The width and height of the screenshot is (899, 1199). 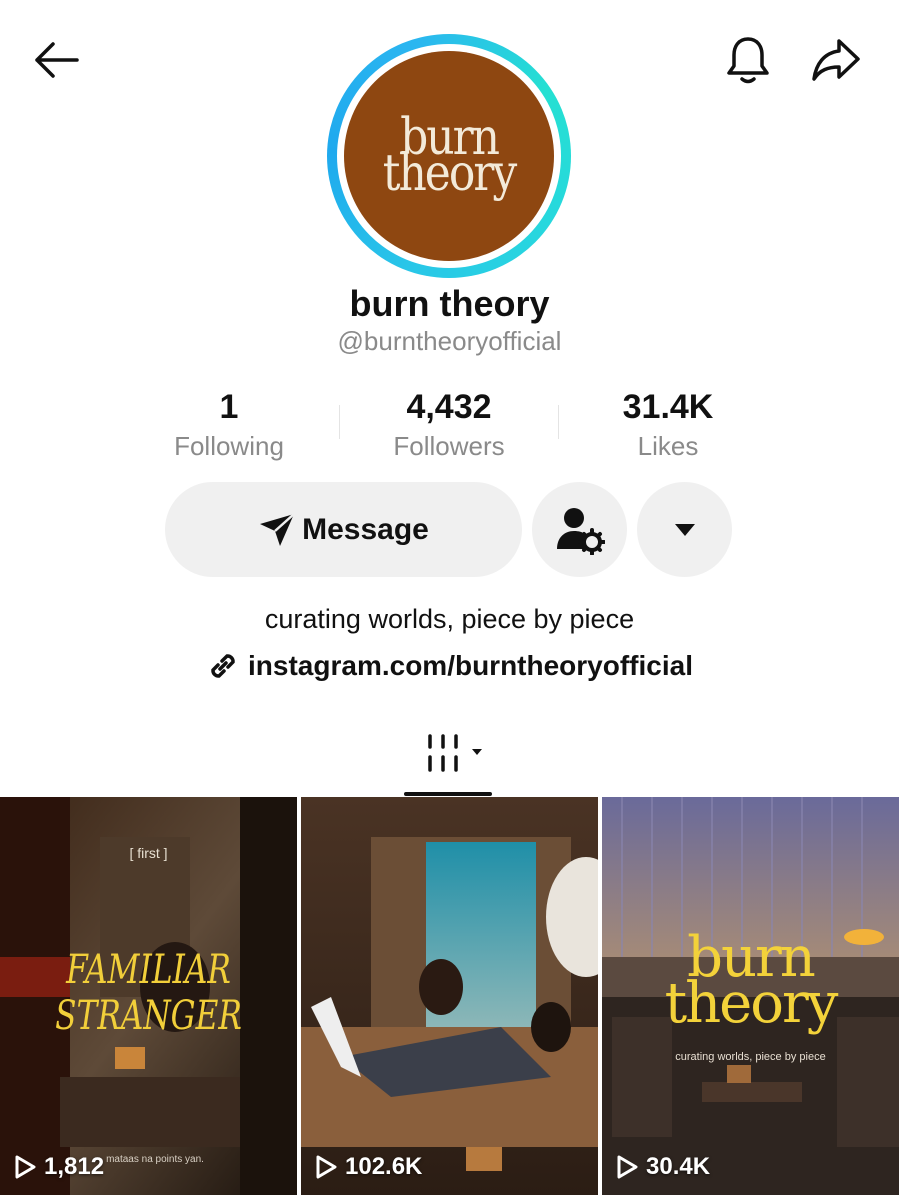 I want to click on profile-link: instagram.com/burntheoryofficial, so click(x=449, y=666).